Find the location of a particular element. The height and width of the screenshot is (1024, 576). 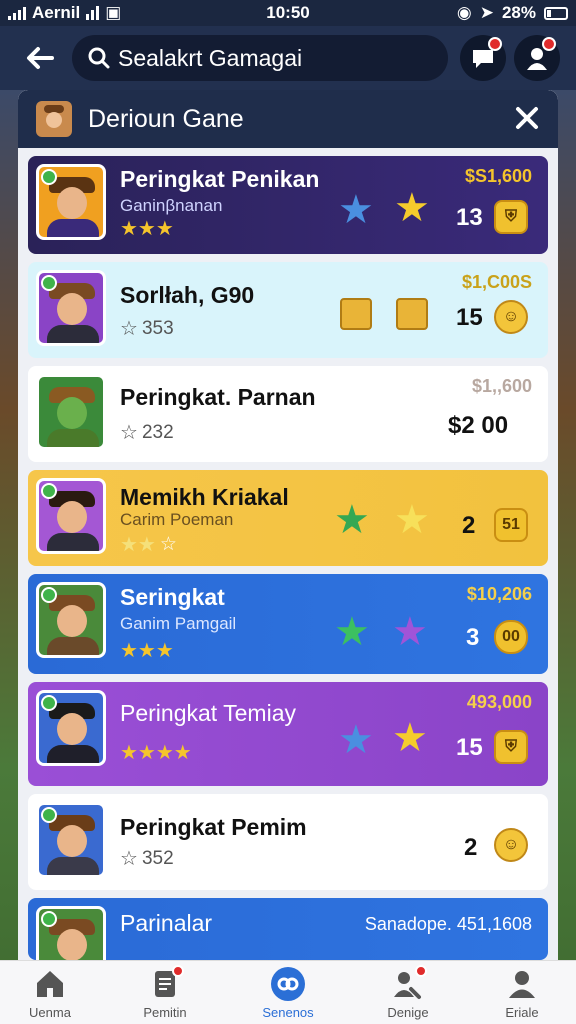

arrow-left-icon is located at coordinates (40, 58).